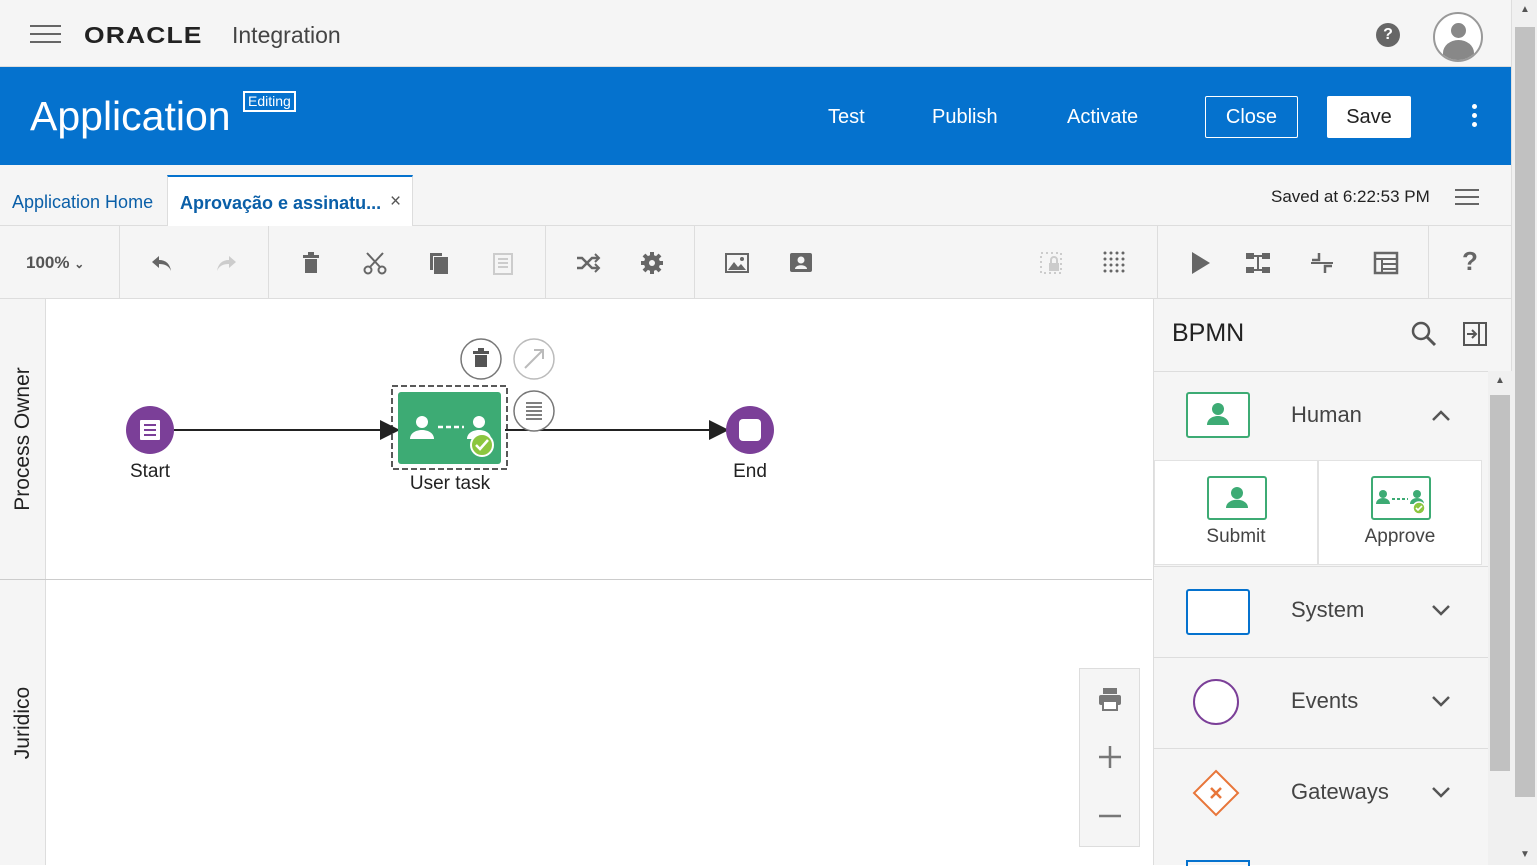 This screenshot has height=866, width=1537. Describe the element at coordinates (1237, 498) in the screenshot. I see `submit-task-icon` at that location.